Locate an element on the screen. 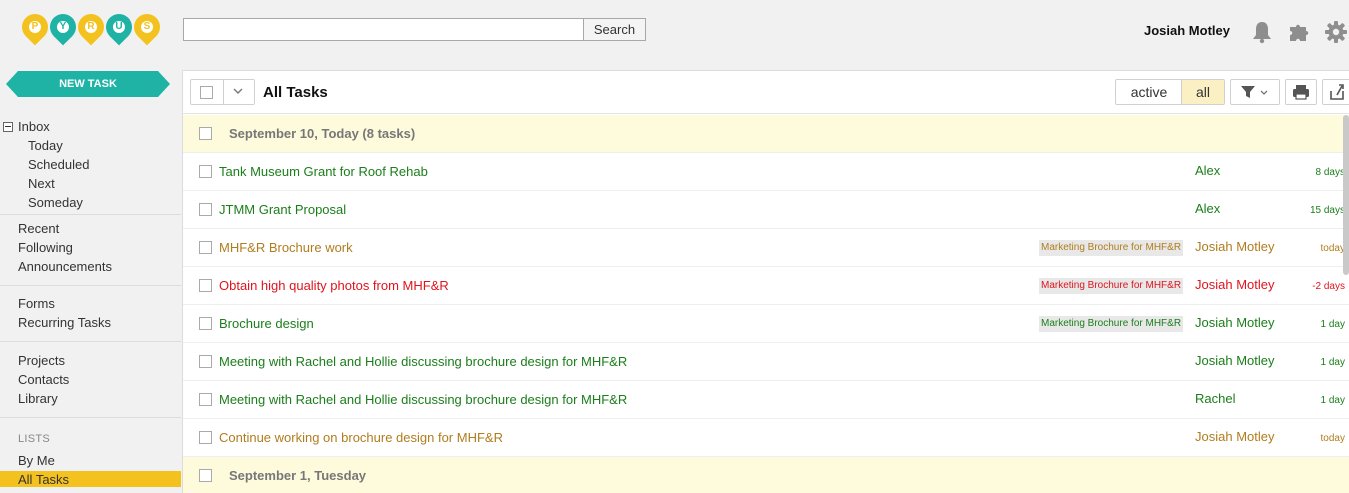  gear-icon is located at coordinates (1336, 32).